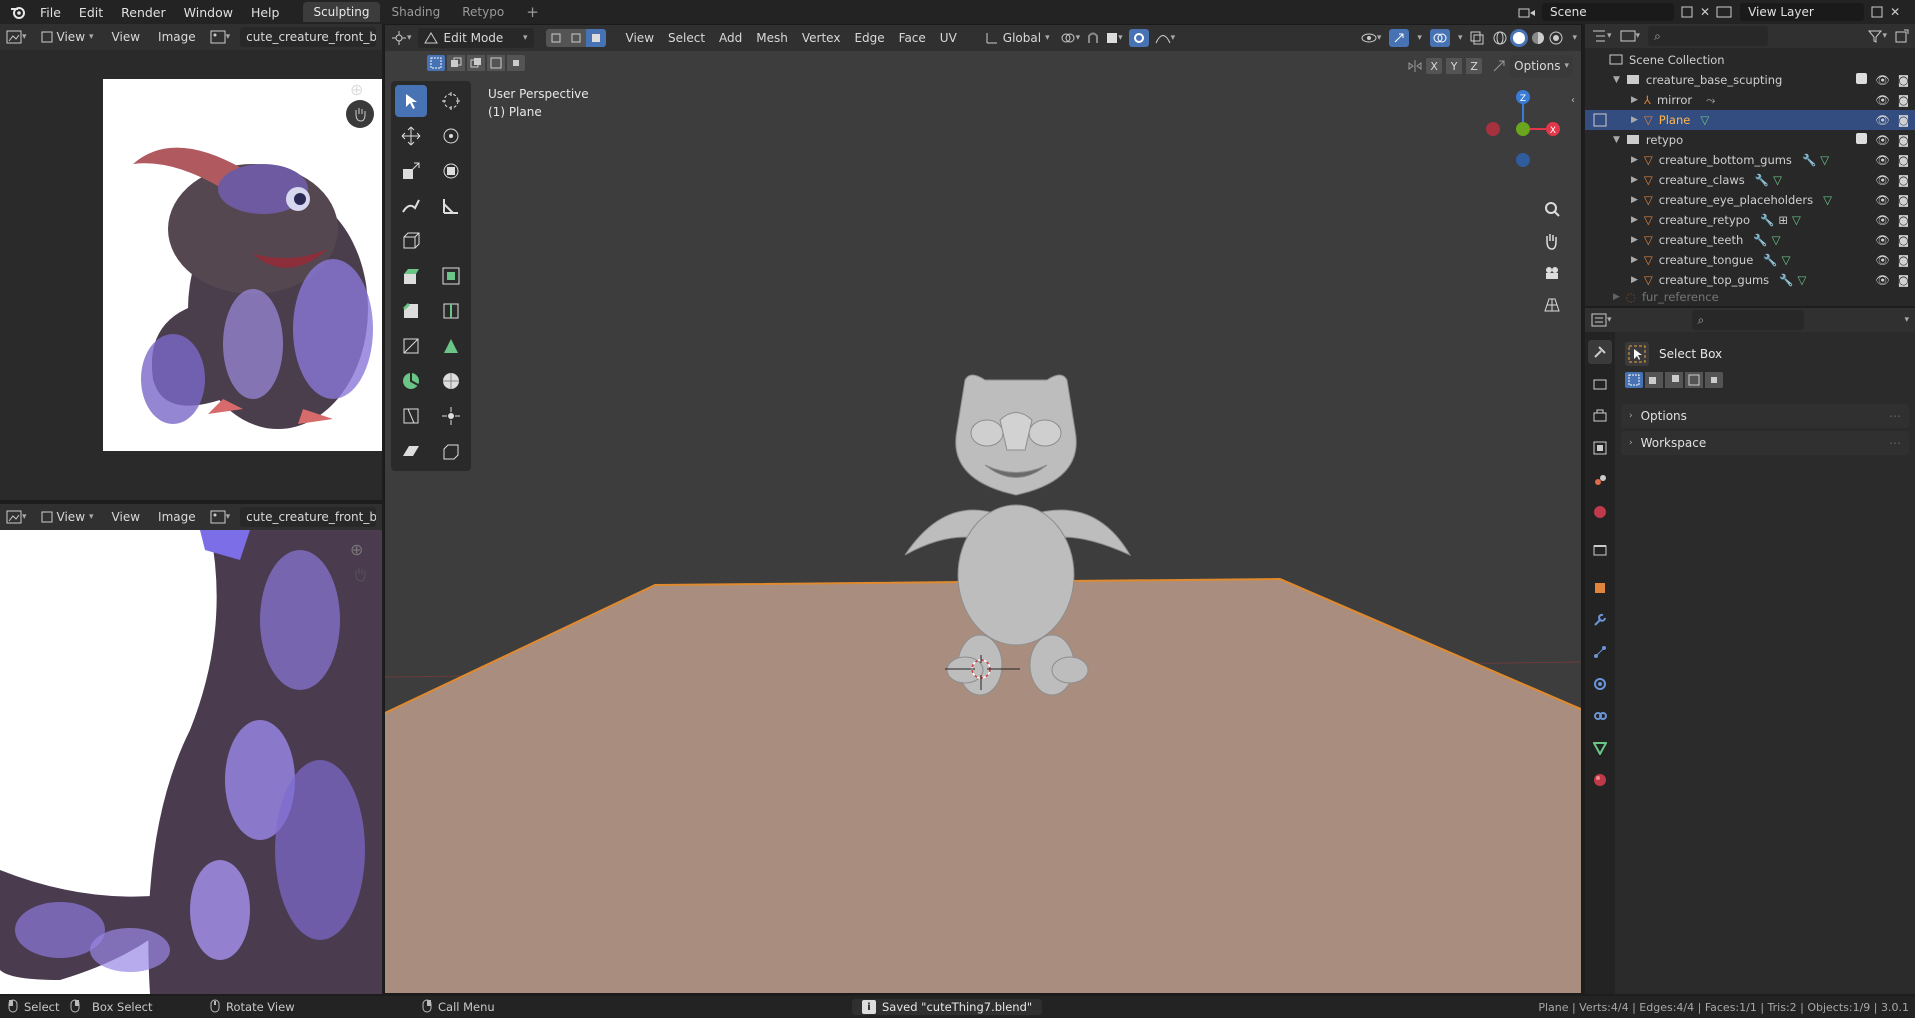 This screenshot has height=1018, width=1915. Describe the element at coordinates (1750, 80) in the screenshot. I see `outliner-row-collection: ▼ creature_base_scupting 👁 ◙` at that location.